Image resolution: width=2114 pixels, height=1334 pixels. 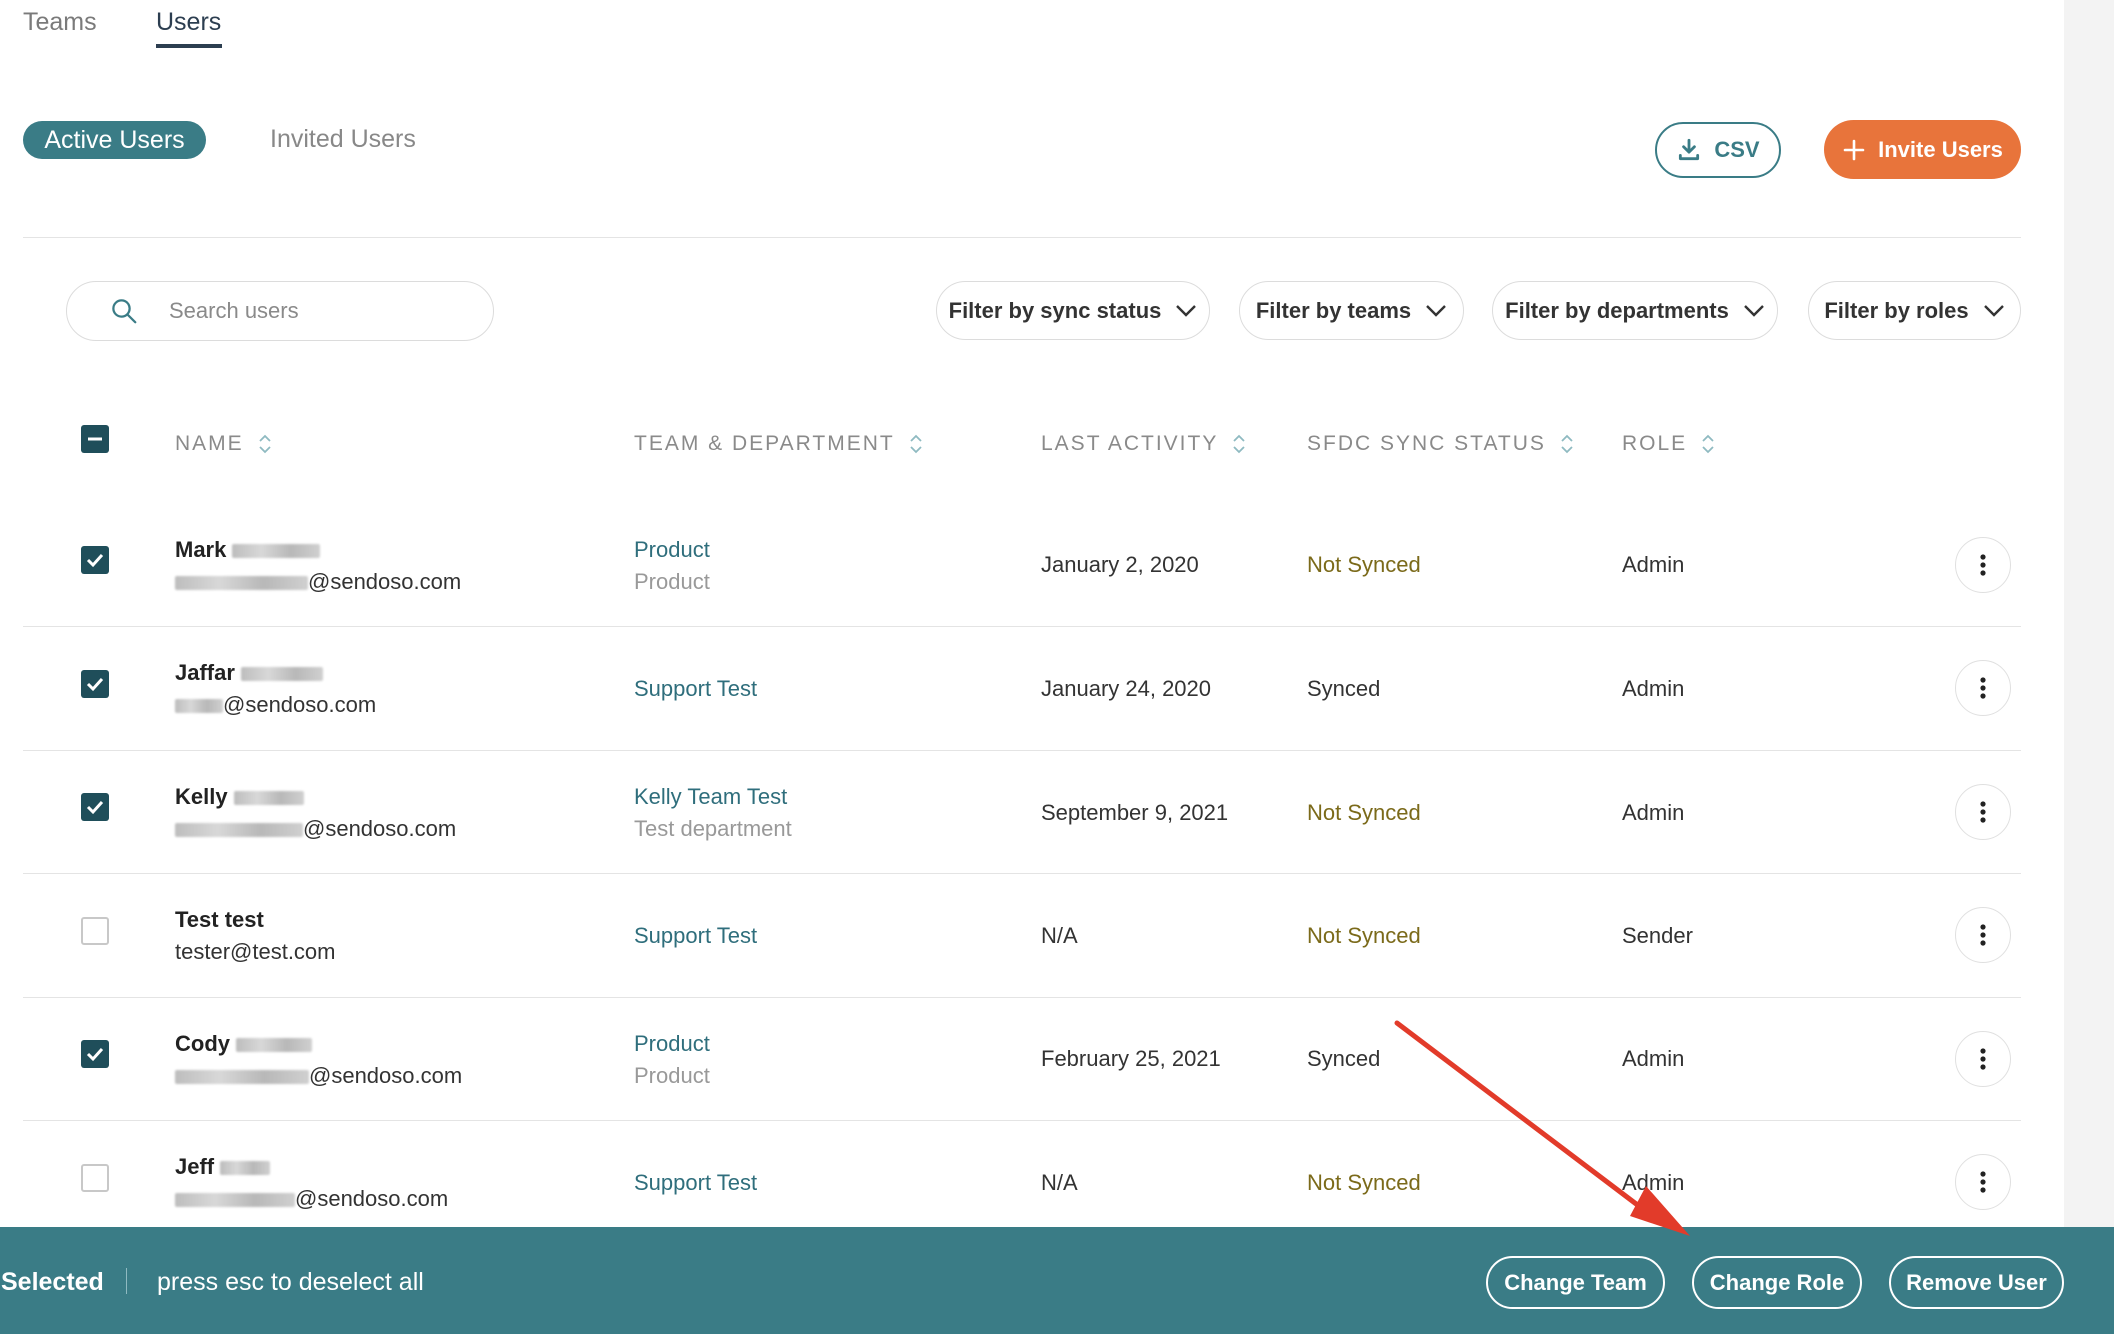 I want to click on deselect-hint: press esc to deselect all, so click(x=290, y=1282).